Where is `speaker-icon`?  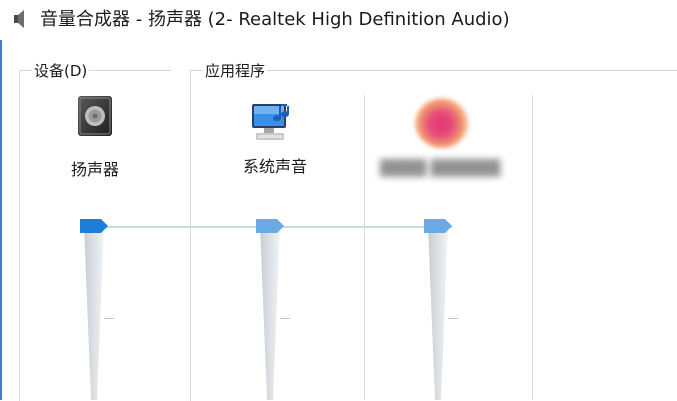 speaker-icon is located at coordinates (19, 19).